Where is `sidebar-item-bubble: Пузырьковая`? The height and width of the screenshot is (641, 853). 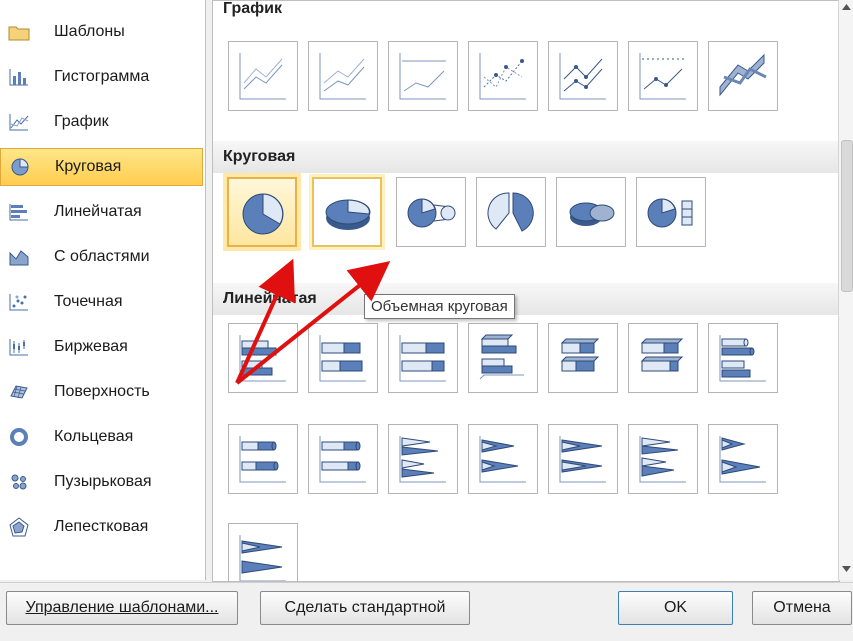
sidebar-item-bubble: Пузырьковая is located at coordinates (101, 482).